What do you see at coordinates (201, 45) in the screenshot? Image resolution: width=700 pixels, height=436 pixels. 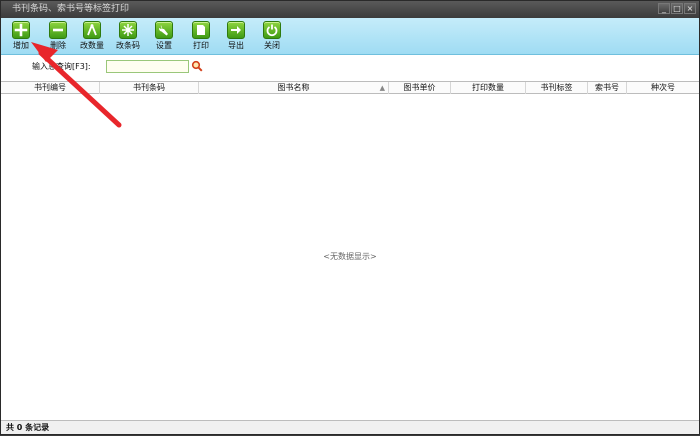 I see `print-label: 打印` at bounding box center [201, 45].